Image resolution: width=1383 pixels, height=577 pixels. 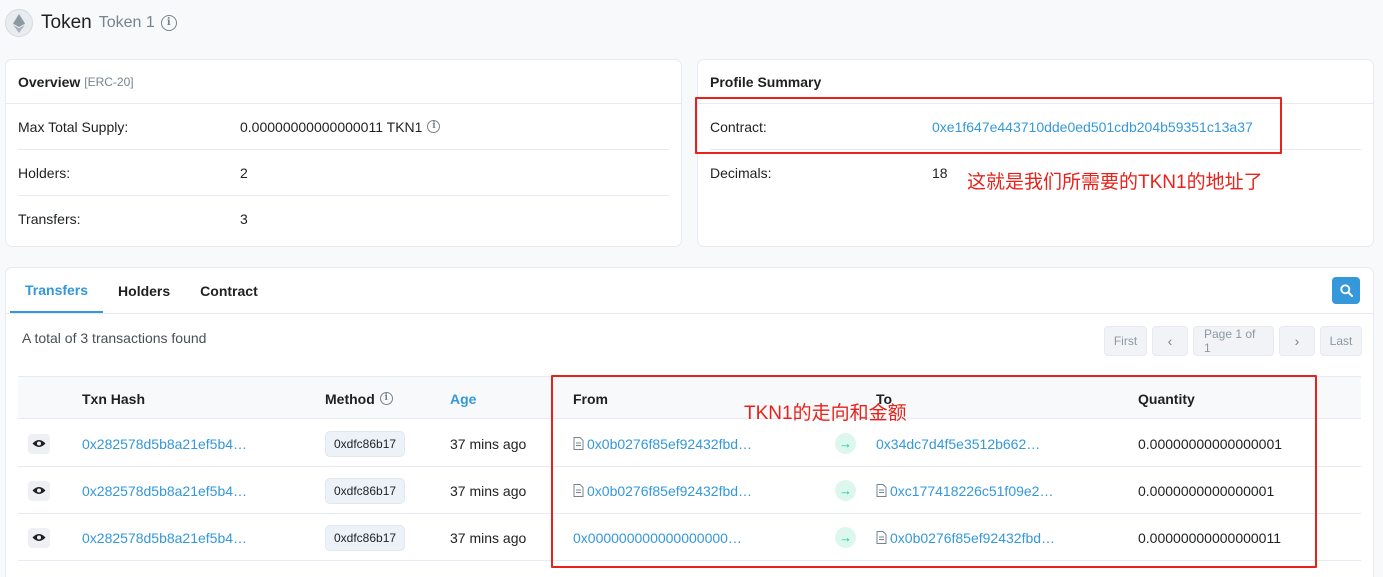 What do you see at coordinates (49, 219) in the screenshot?
I see `transfers-label: Transfers:` at bounding box center [49, 219].